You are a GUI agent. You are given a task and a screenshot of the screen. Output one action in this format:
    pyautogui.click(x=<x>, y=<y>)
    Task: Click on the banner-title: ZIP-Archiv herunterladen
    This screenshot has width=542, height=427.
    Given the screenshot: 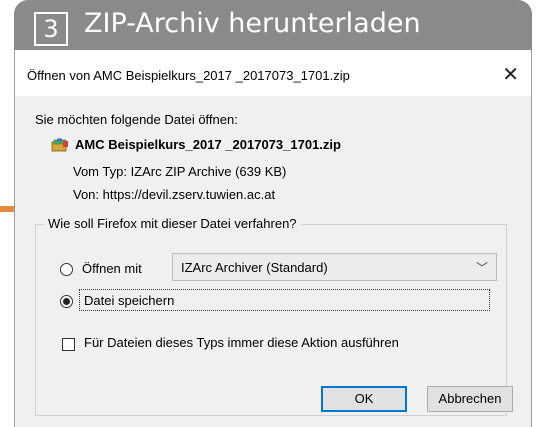 What is the action you would take?
    pyautogui.click(x=252, y=23)
    